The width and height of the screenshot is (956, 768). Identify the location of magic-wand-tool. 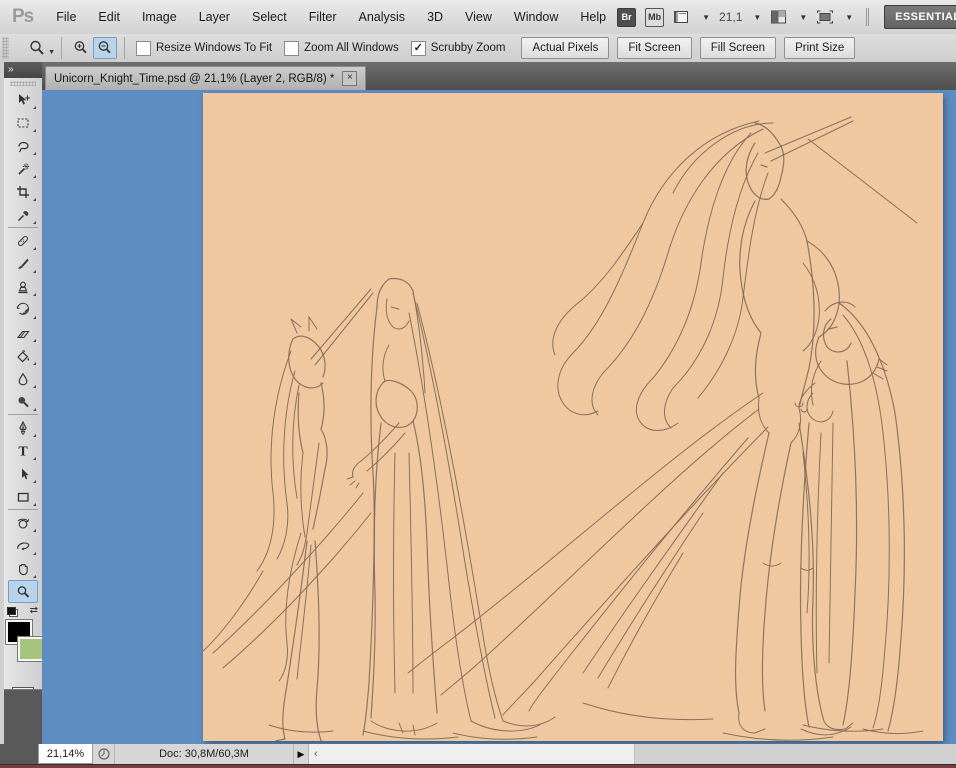
(23, 168).